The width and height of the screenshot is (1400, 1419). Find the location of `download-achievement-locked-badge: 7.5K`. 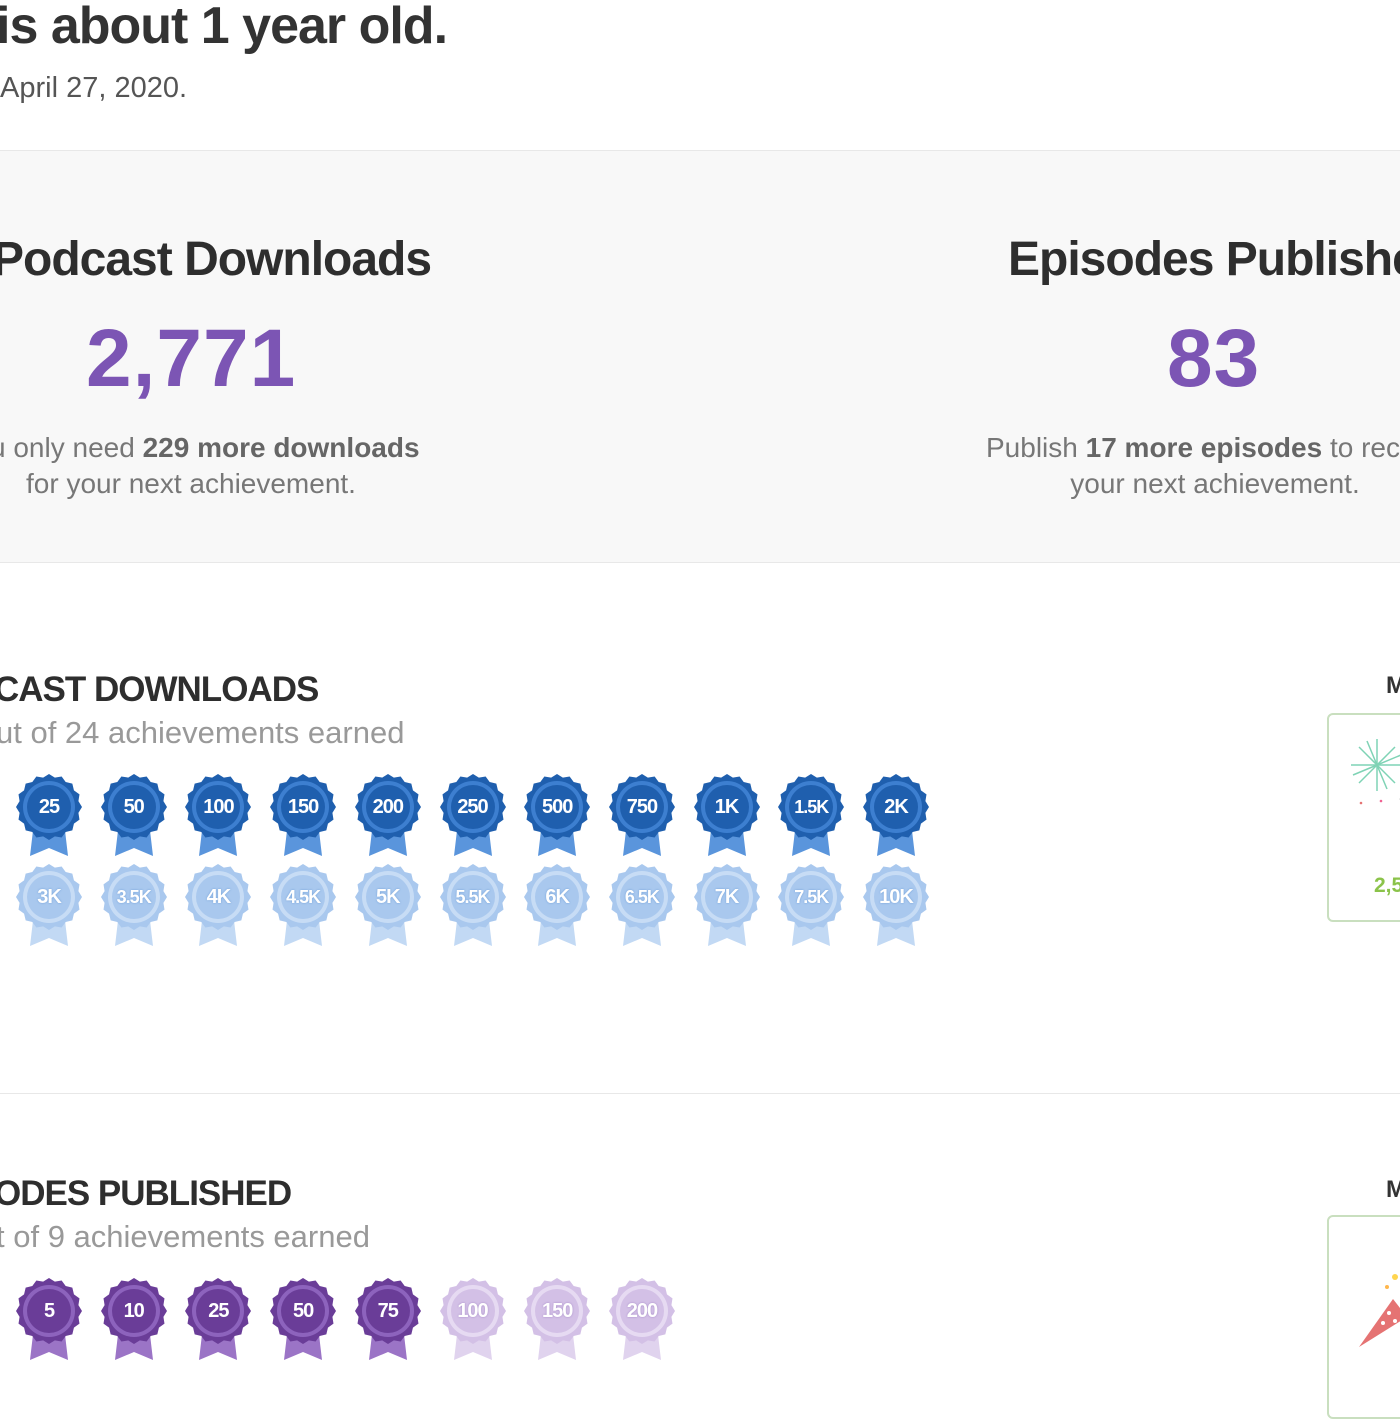

download-achievement-locked-badge: 7.5K is located at coordinates (811, 905).